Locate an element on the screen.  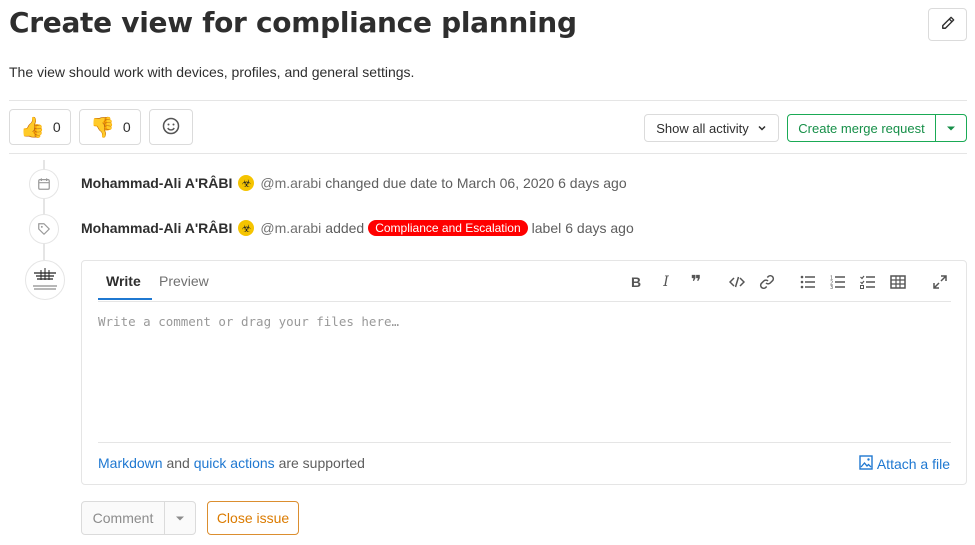
create-merge-request-dropdown is located at coordinates (951, 128).